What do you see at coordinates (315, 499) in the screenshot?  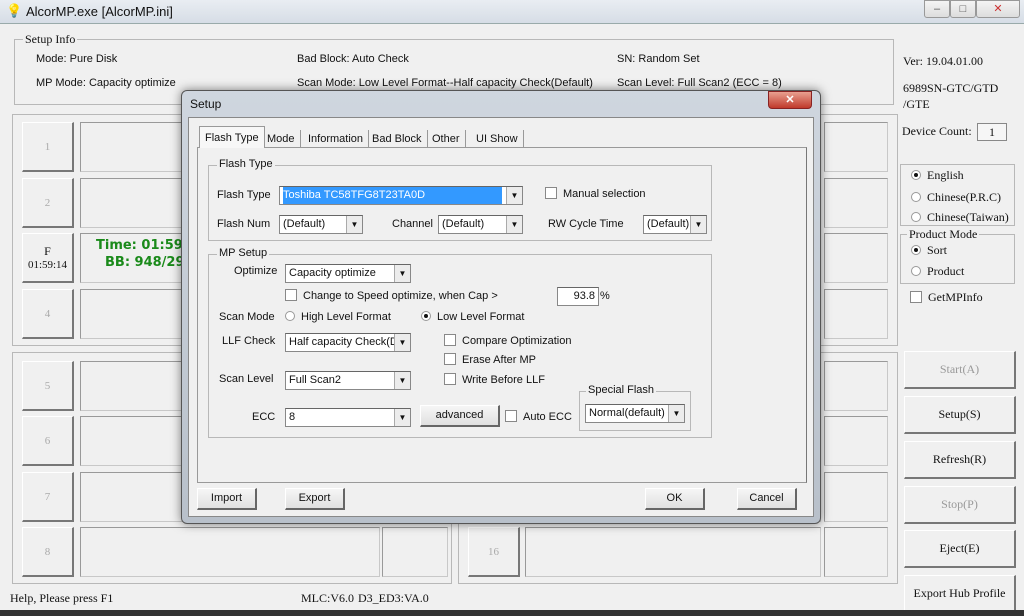 I see `export-button: Export` at bounding box center [315, 499].